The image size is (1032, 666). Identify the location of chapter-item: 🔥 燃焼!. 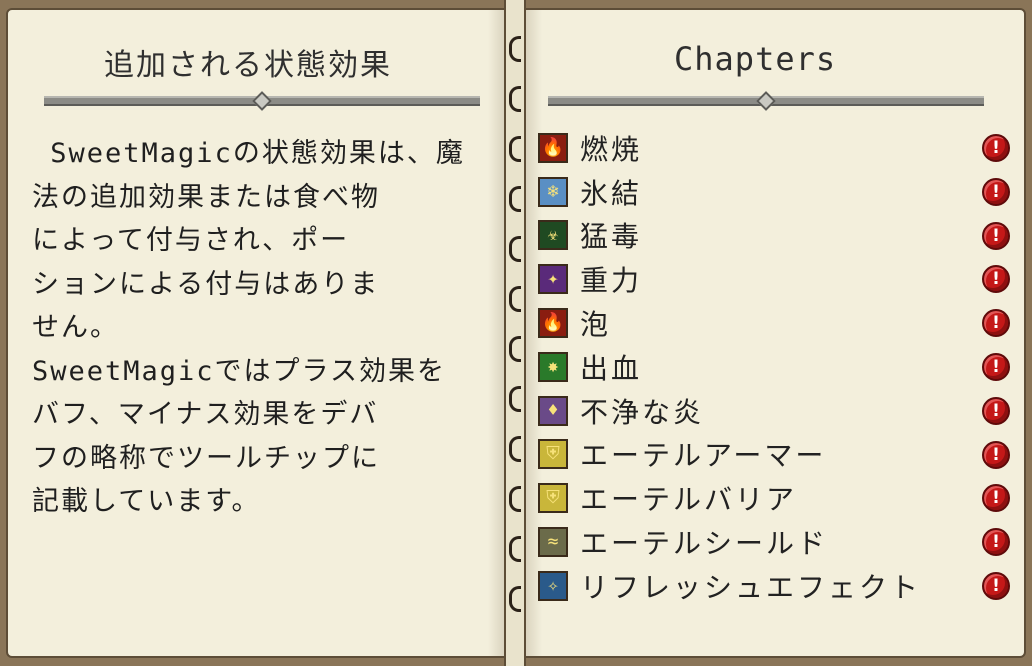
(778, 148).